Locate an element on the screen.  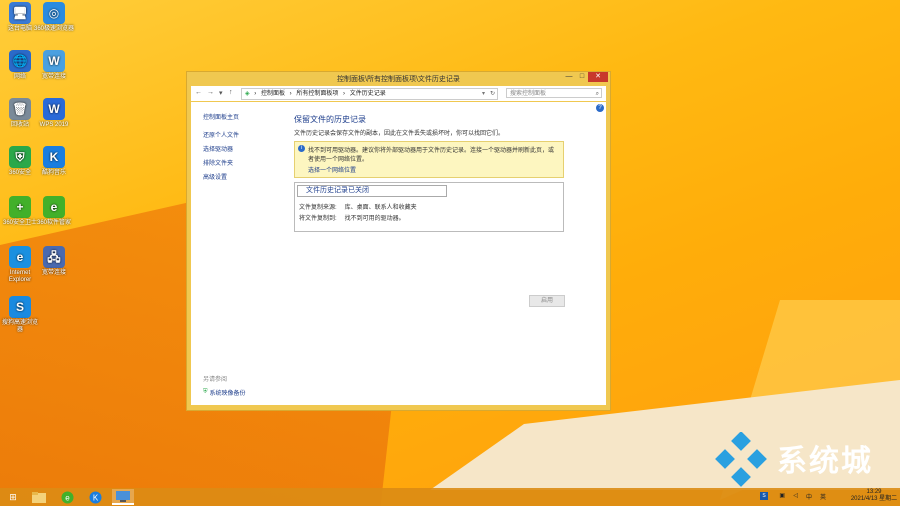
ime-indicator: 中 is located at coordinates (809, 496).